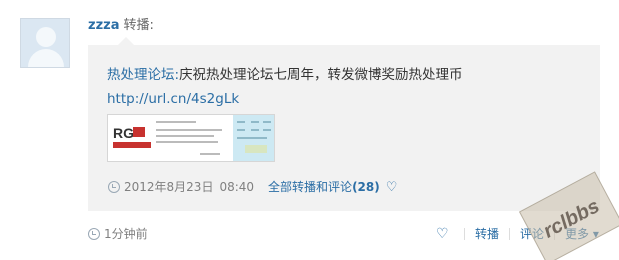  What do you see at coordinates (321, 75) in the screenshot?
I see `original-text: 庆祝热处理论坛七周年，转发微博奖励热处理币` at bounding box center [321, 75].